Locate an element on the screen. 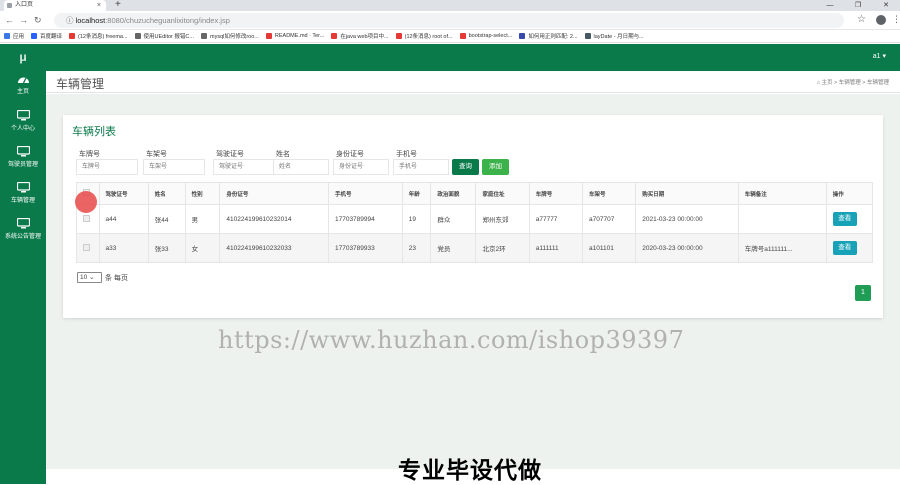 Image resolution: width=900 pixels, height=485 pixels. table-cell: a77777 is located at coordinates (556, 219).